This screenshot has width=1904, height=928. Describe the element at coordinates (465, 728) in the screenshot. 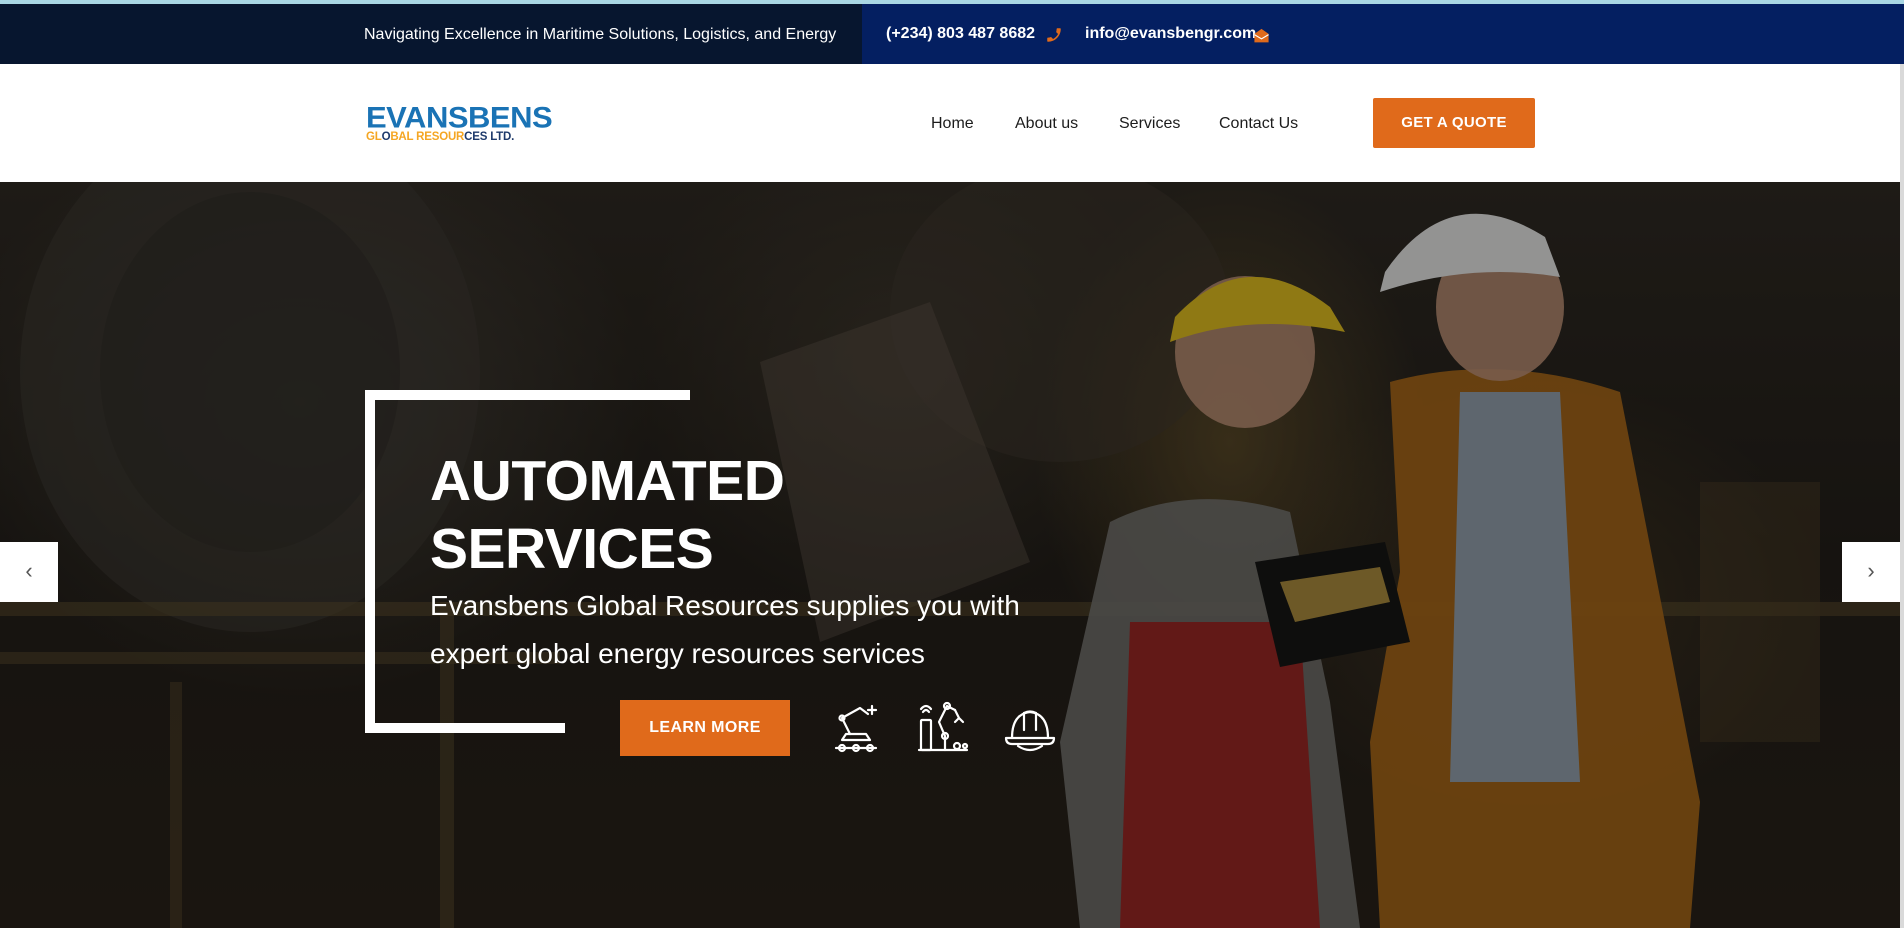

I see `frame-bottom-bar` at that location.